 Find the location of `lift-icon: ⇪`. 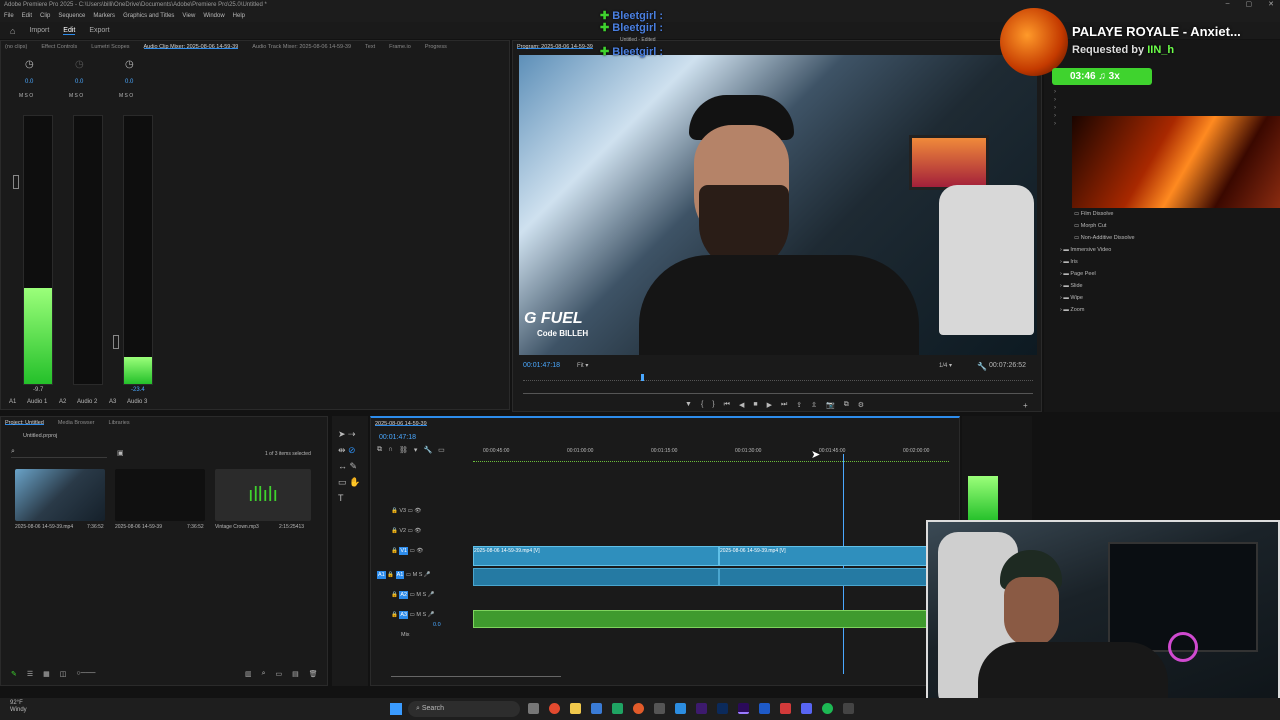

lift-icon: ⇪ is located at coordinates (799, 405).